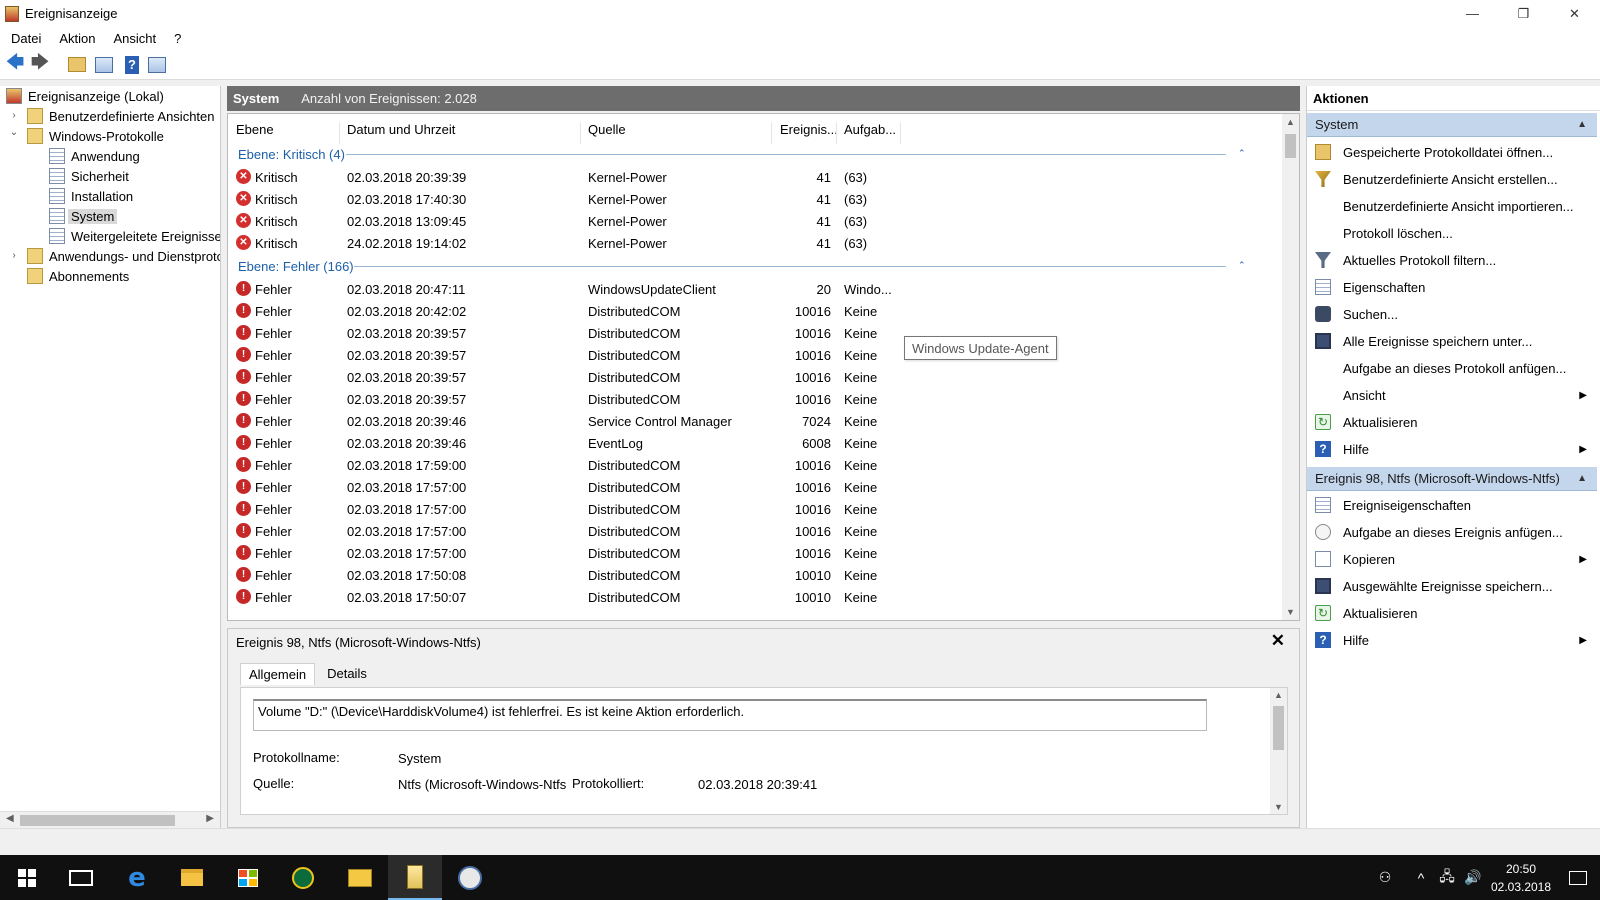 The image size is (1600, 900). Describe the element at coordinates (85, 96) in the screenshot. I see `tree-item-root: Ereignisanzeige (Lokal)` at that location.